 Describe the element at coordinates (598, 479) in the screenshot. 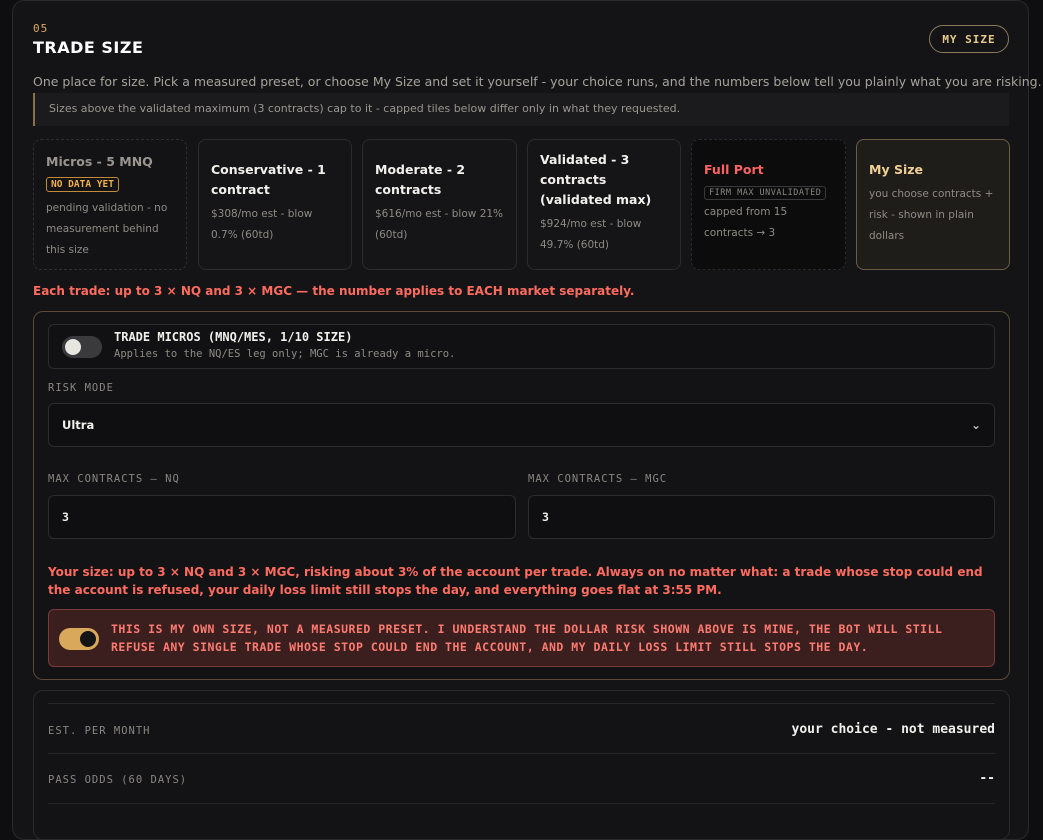

I see `max-mgc-label: MAX CONTRACTS — MGC` at that location.